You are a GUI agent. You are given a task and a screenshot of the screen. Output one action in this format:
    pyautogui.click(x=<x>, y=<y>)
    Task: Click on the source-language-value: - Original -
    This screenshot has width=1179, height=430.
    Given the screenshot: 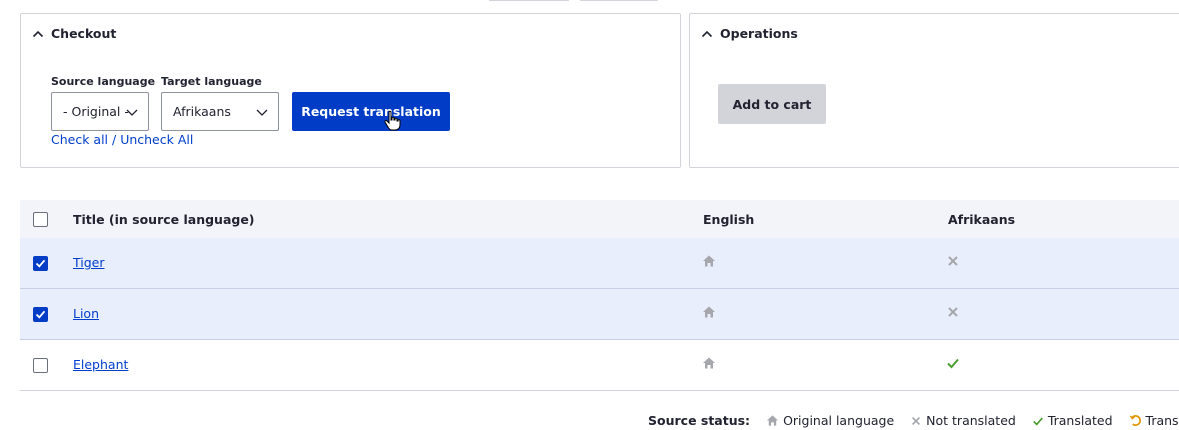 What is the action you would take?
    pyautogui.click(x=96, y=111)
    